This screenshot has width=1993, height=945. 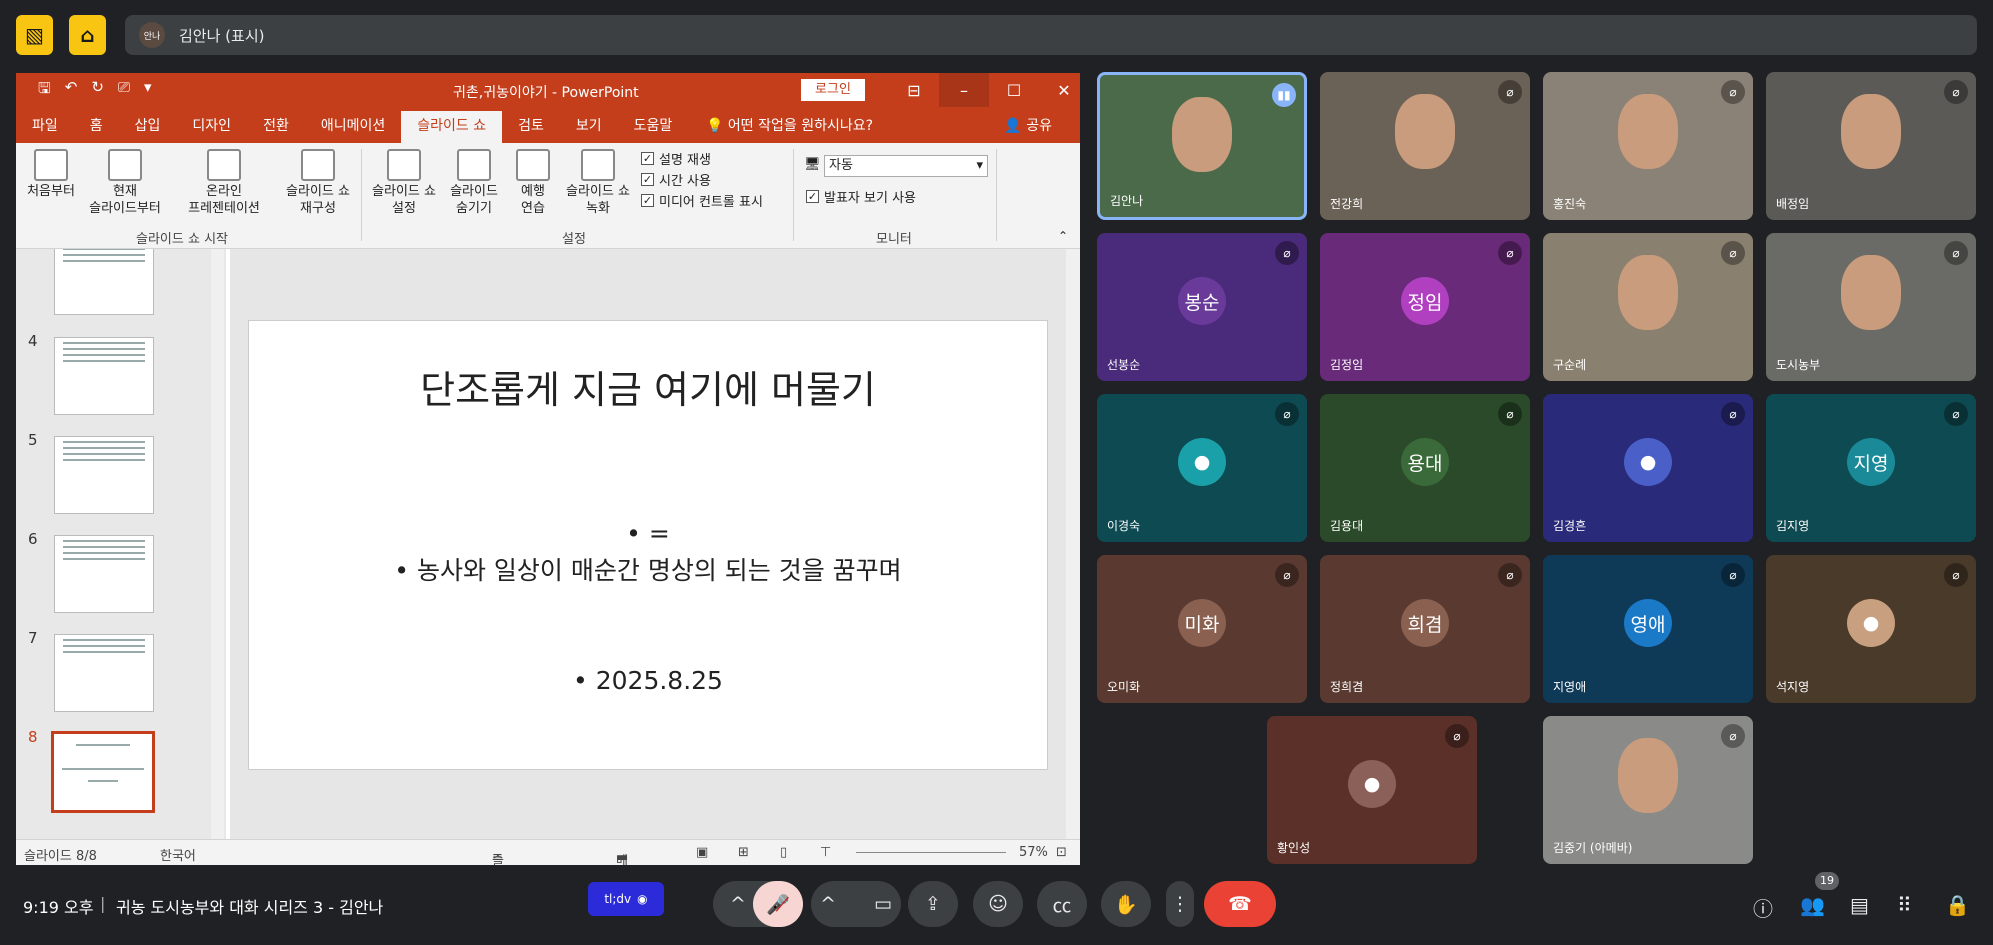 What do you see at coordinates (103, 772) in the screenshot?
I see `slide-thumbnail-selected` at bounding box center [103, 772].